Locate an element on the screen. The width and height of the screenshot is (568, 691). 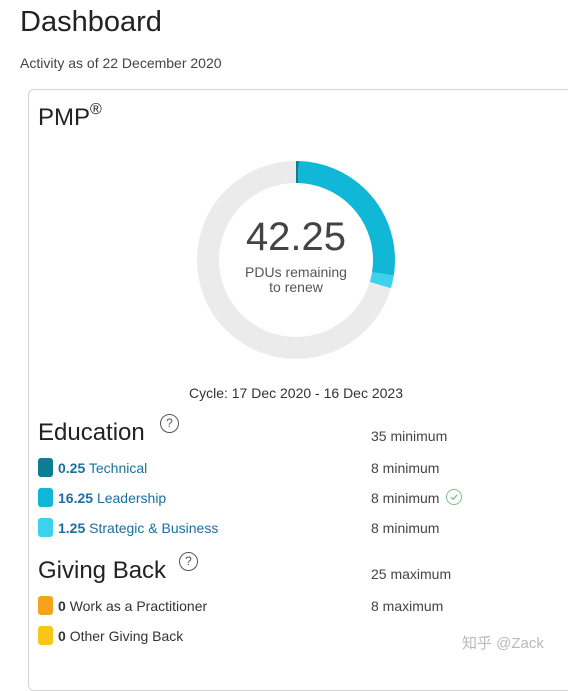
technical-label: Technical is located at coordinates (118, 468).